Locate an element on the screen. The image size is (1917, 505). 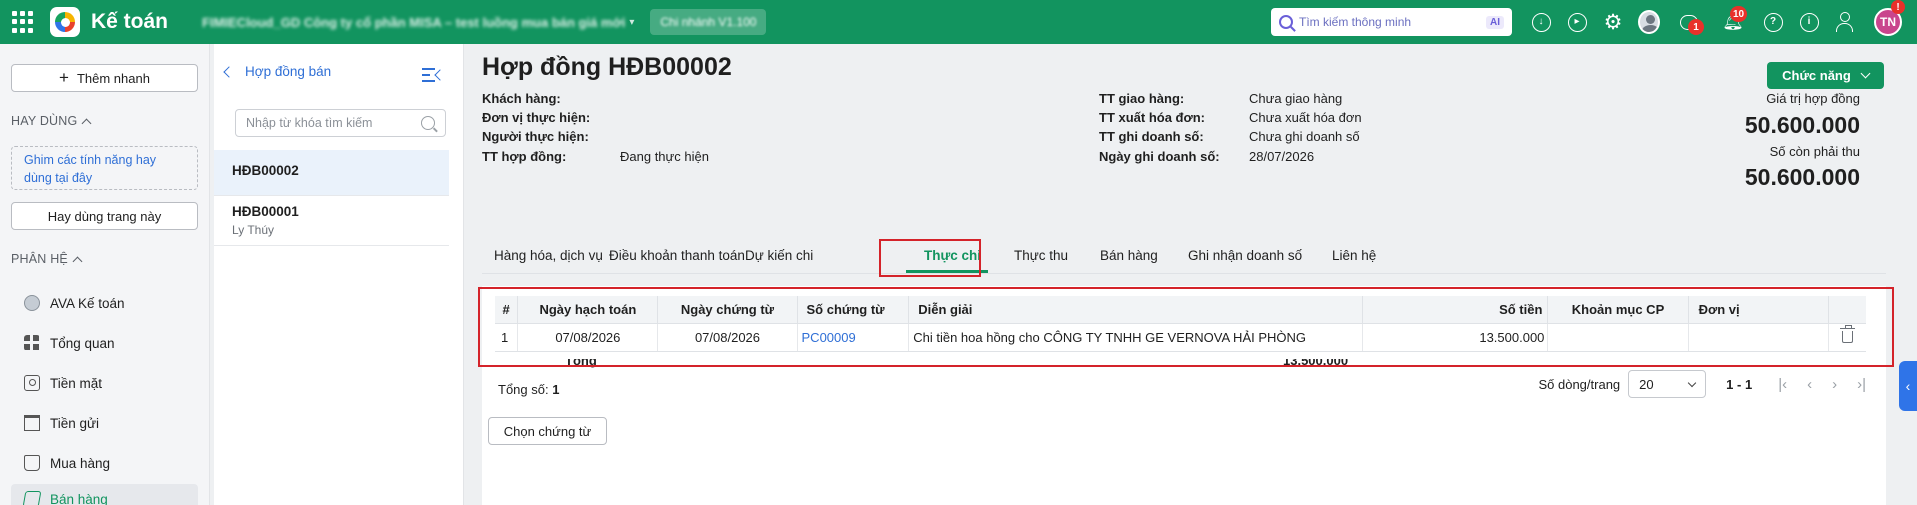
info-icon: i is located at coordinates (1809, 22).